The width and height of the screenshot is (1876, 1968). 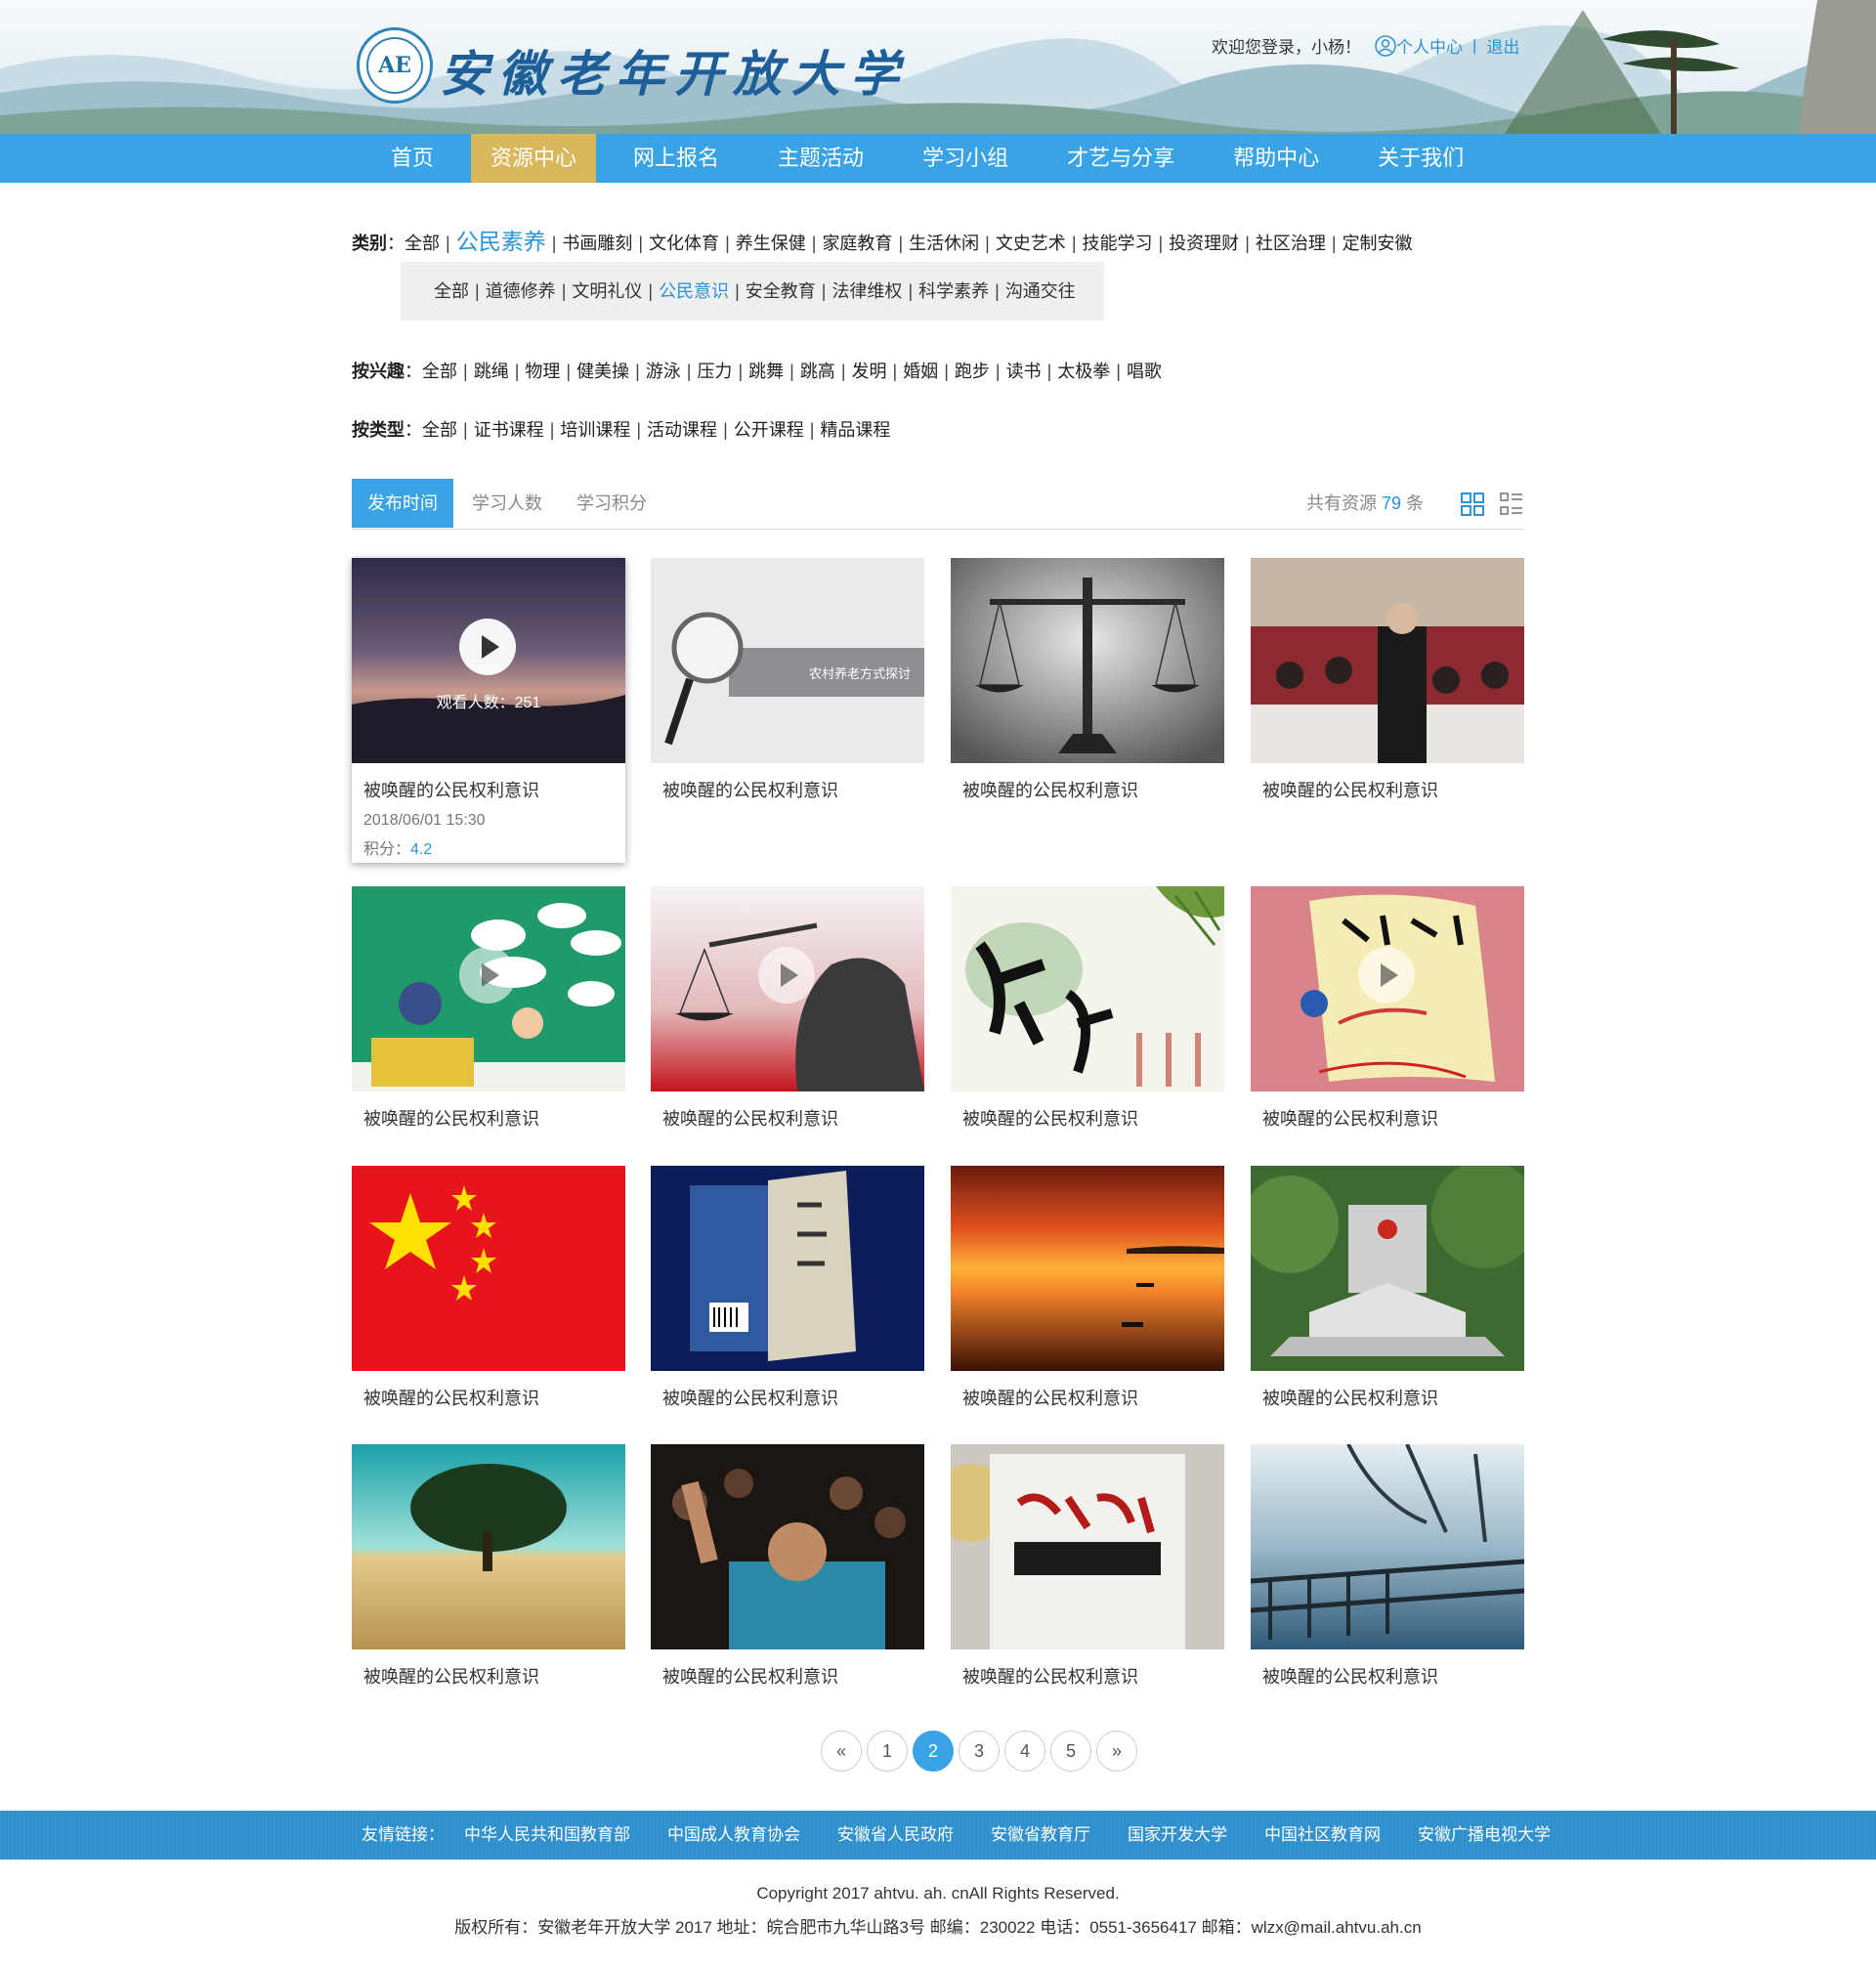 What do you see at coordinates (1084, 371) in the screenshot?
I see `interest-option: 太极拳` at bounding box center [1084, 371].